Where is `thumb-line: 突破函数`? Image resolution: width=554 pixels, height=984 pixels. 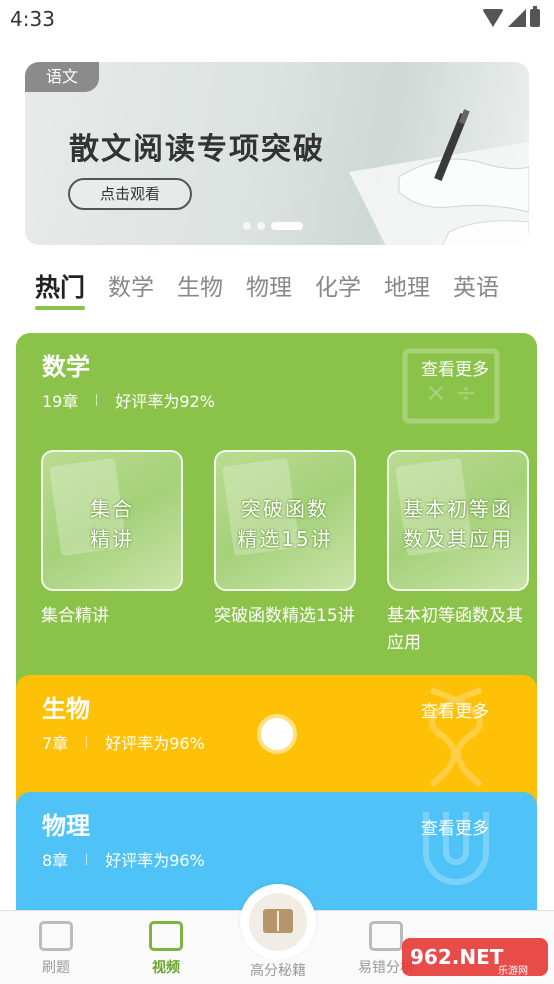 thumb-line: 突破函数 is located at coordinates (285, 509).